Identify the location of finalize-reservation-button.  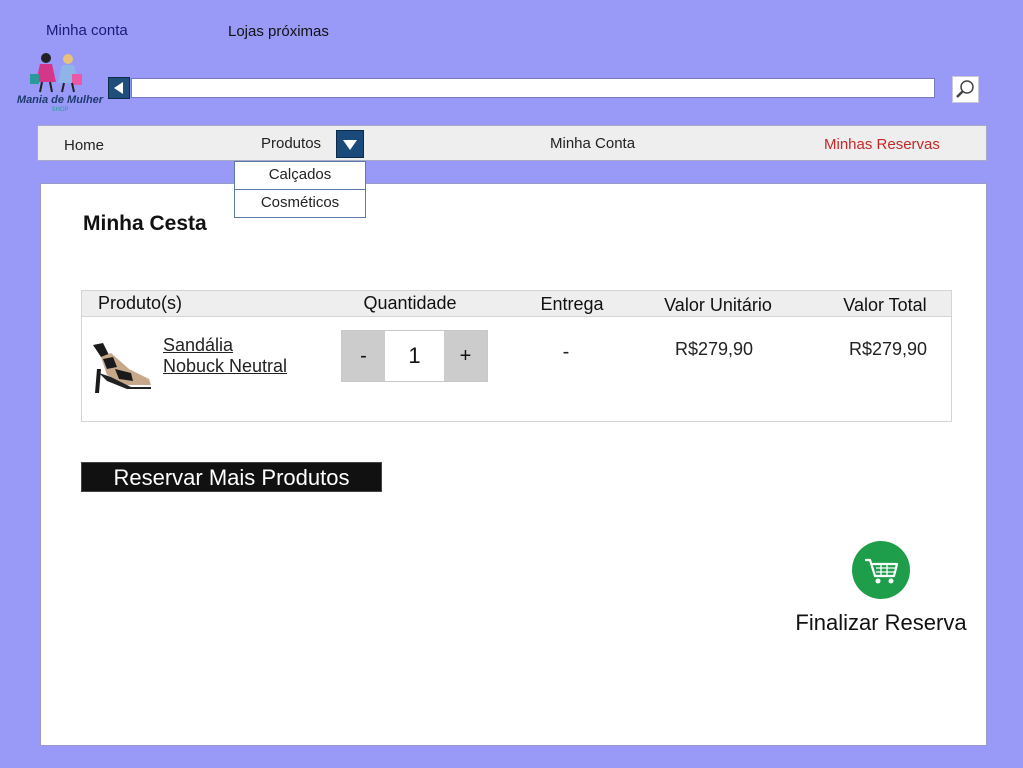
(881, 570).